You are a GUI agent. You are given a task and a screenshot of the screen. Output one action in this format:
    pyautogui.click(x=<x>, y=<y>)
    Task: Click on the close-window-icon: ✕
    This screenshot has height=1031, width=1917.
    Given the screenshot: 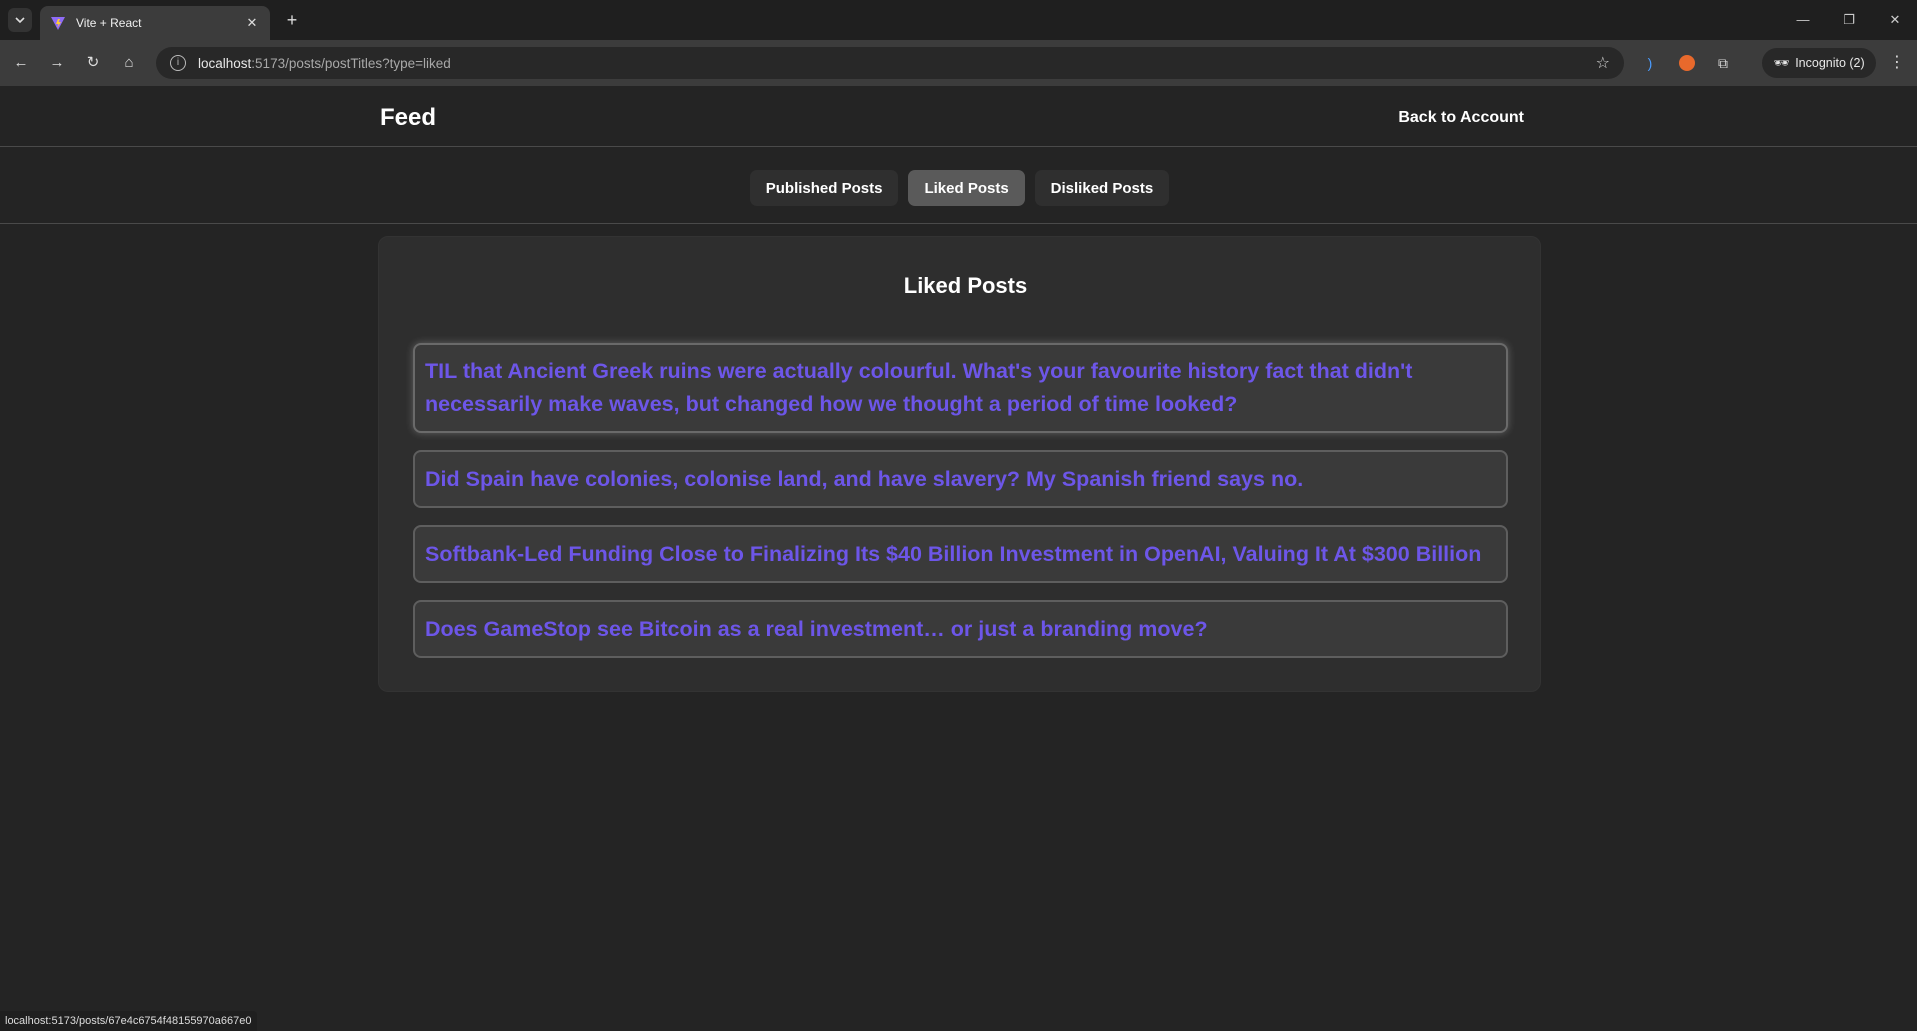 What is the action you would take?
    pyautogui.click(x=1894, y=20)
    